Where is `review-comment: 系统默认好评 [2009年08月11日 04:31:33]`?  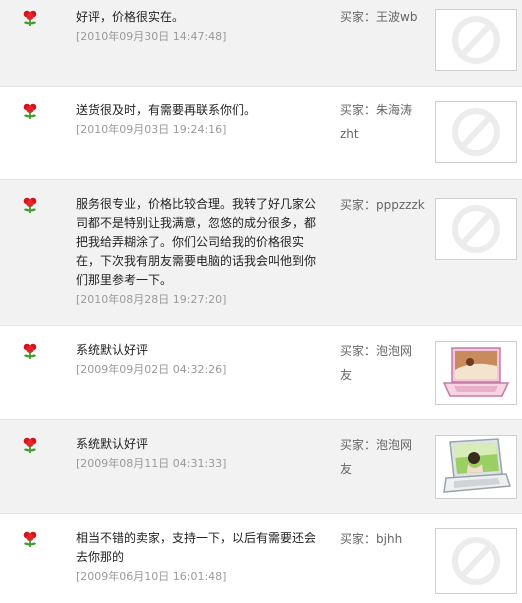 review-comment: 系统默认好评 [2009年08月11日 04:31:33] is located at coordinates (199, 454).